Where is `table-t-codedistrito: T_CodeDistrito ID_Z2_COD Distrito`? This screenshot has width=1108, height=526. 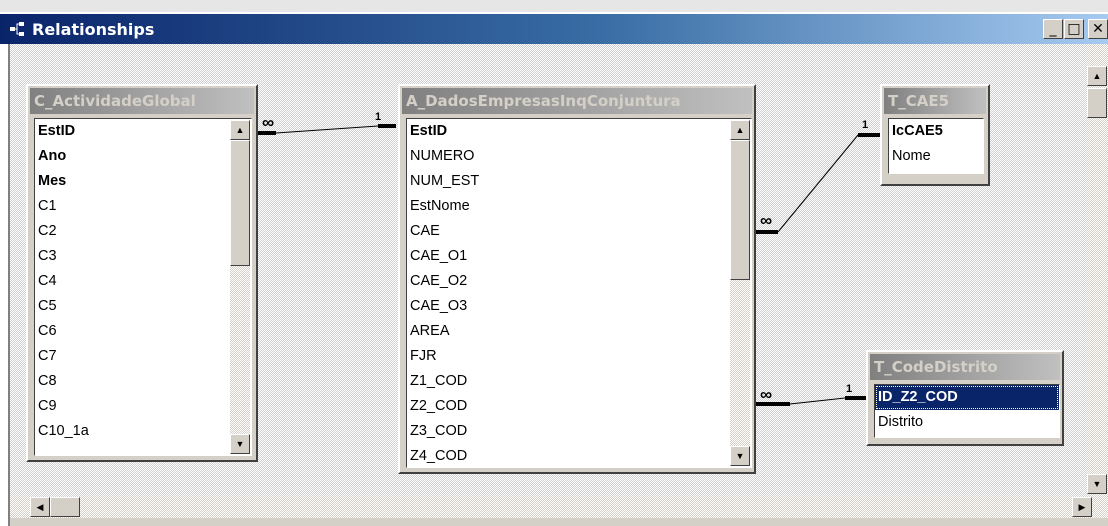
table-t-codedistrito: T_CodeDistrito ID_Z2_COD Distrito is located at coordinates (965, 398).